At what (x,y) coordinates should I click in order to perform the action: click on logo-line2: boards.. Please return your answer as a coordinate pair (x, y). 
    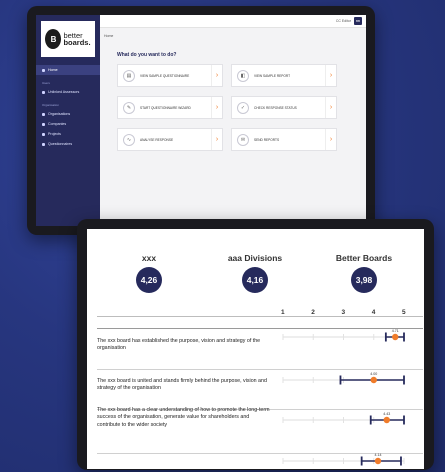
    Looking at the image, I should click on (77, 42).